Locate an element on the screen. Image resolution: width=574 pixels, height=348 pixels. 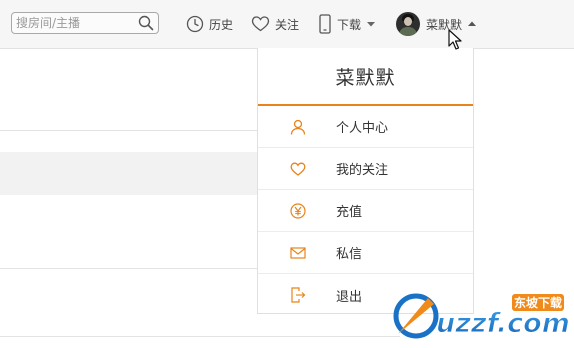
envelope-icon is located at coordinates (298, 253).